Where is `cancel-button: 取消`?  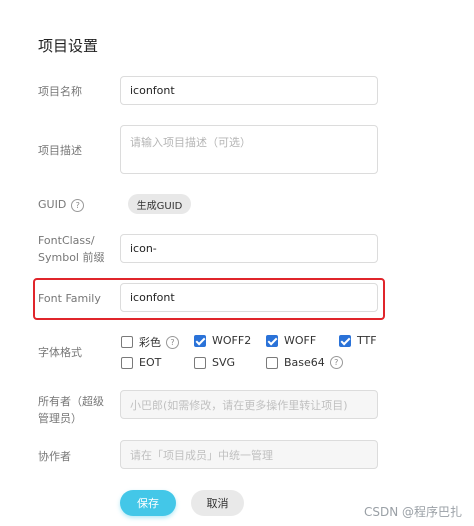 cancel-button: 取消 is located at coordinates (217, 503).